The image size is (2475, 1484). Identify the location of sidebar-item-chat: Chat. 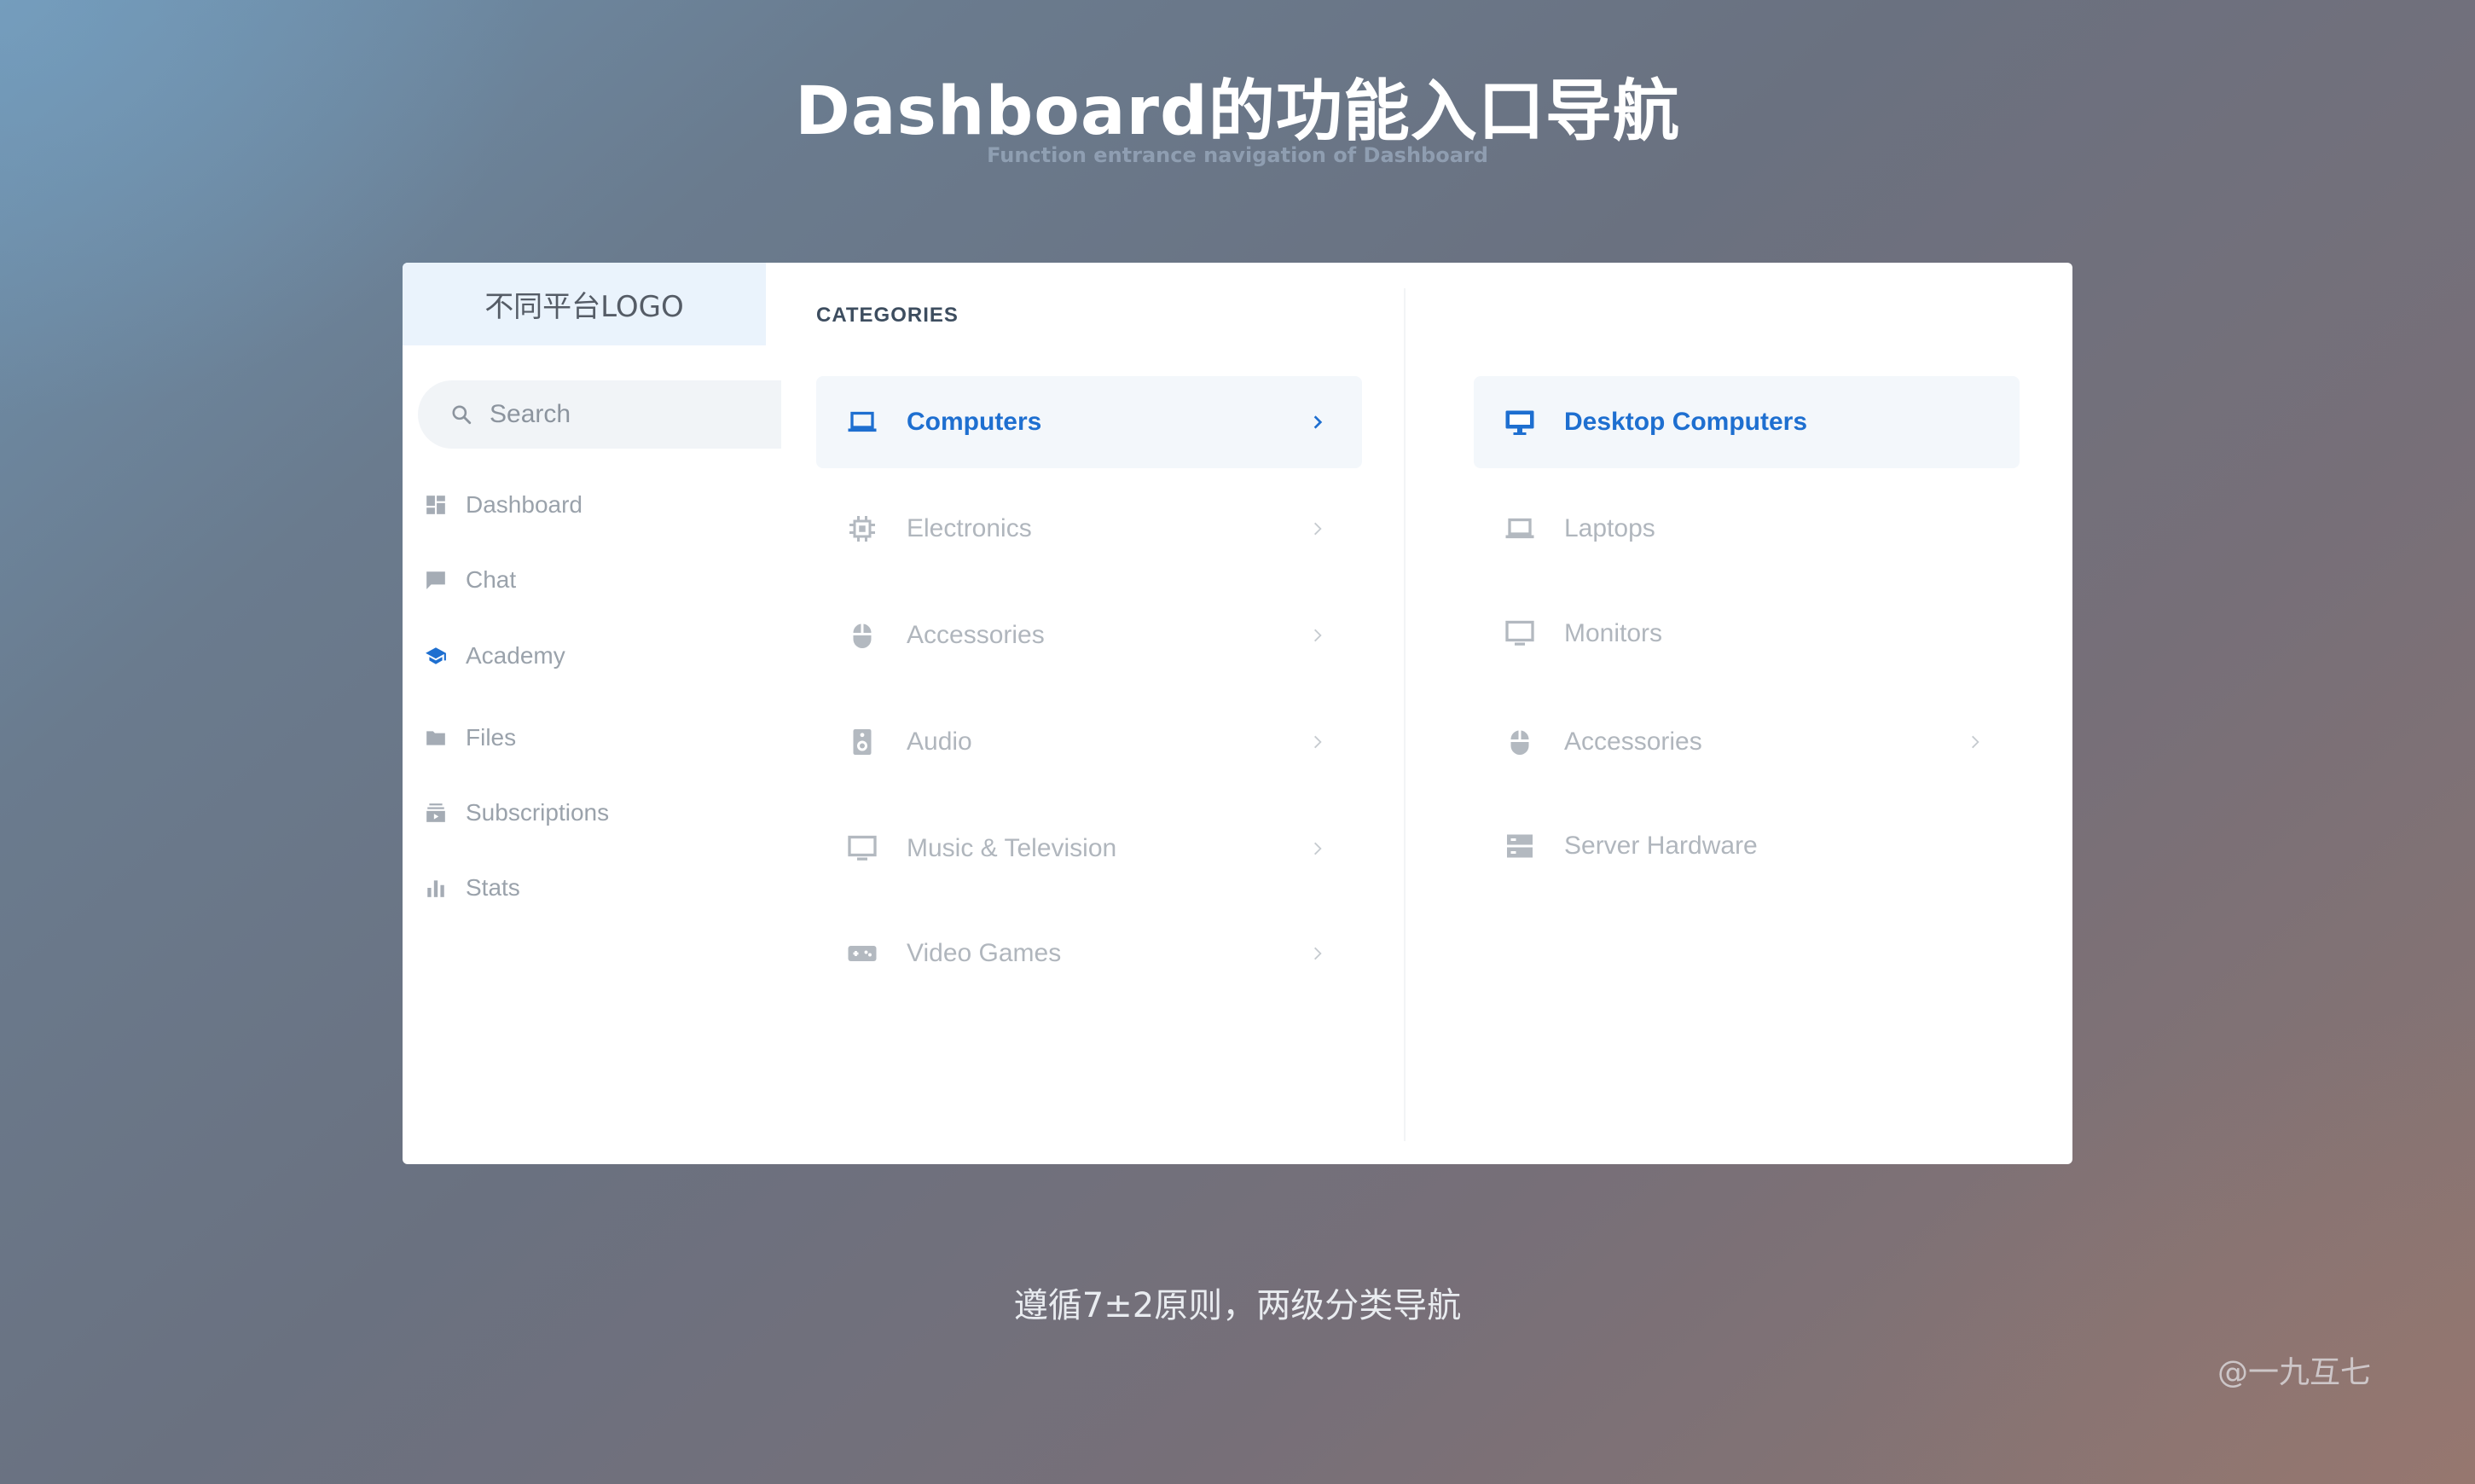
(587, 580).